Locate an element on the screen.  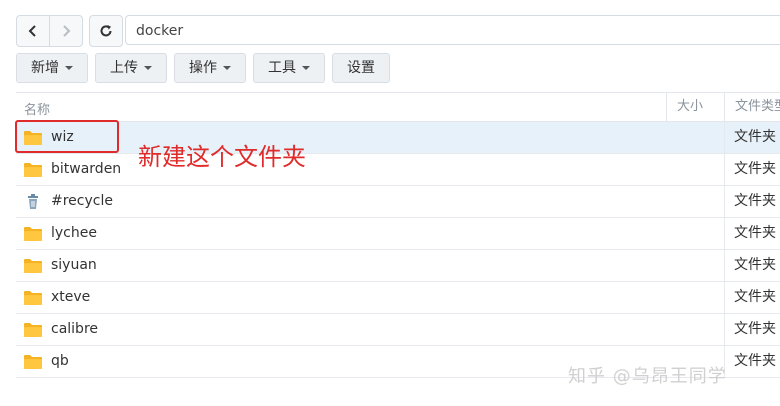
chevron-right-icon is located at coordinates (67, 31).